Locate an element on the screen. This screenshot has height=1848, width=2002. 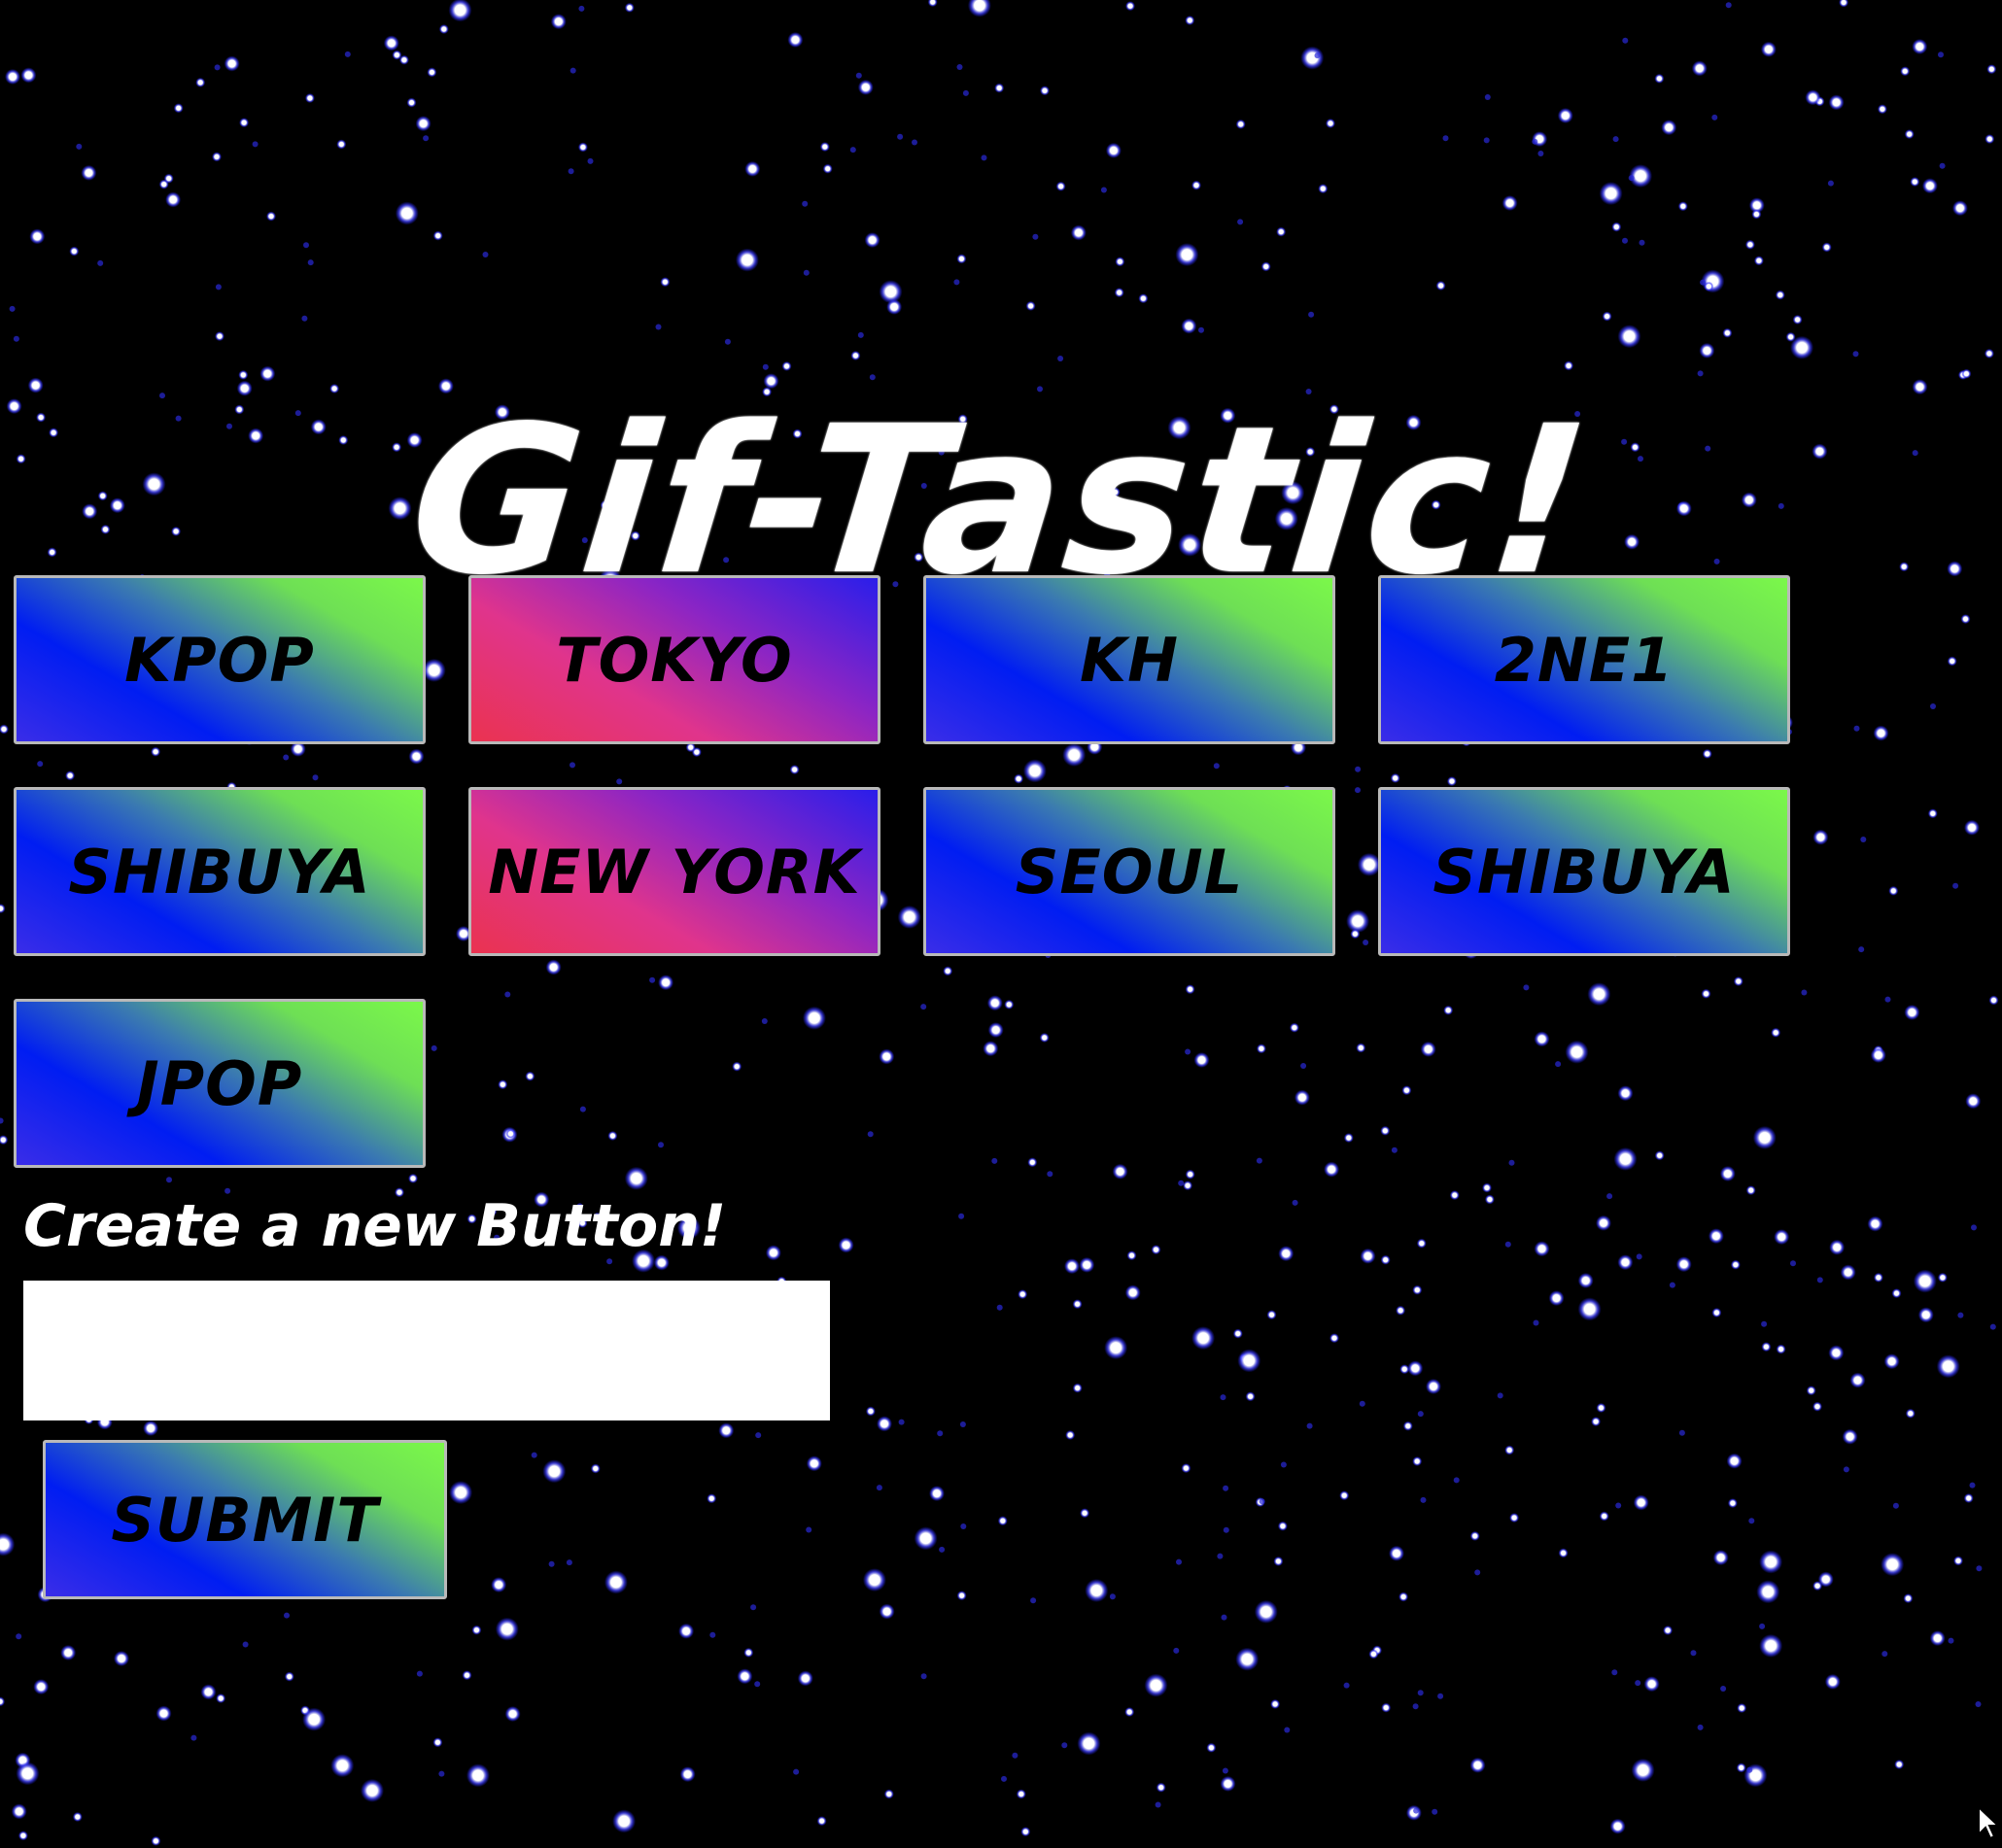
topic-button-kpop: KPOP is located at coordinates (220, 659).